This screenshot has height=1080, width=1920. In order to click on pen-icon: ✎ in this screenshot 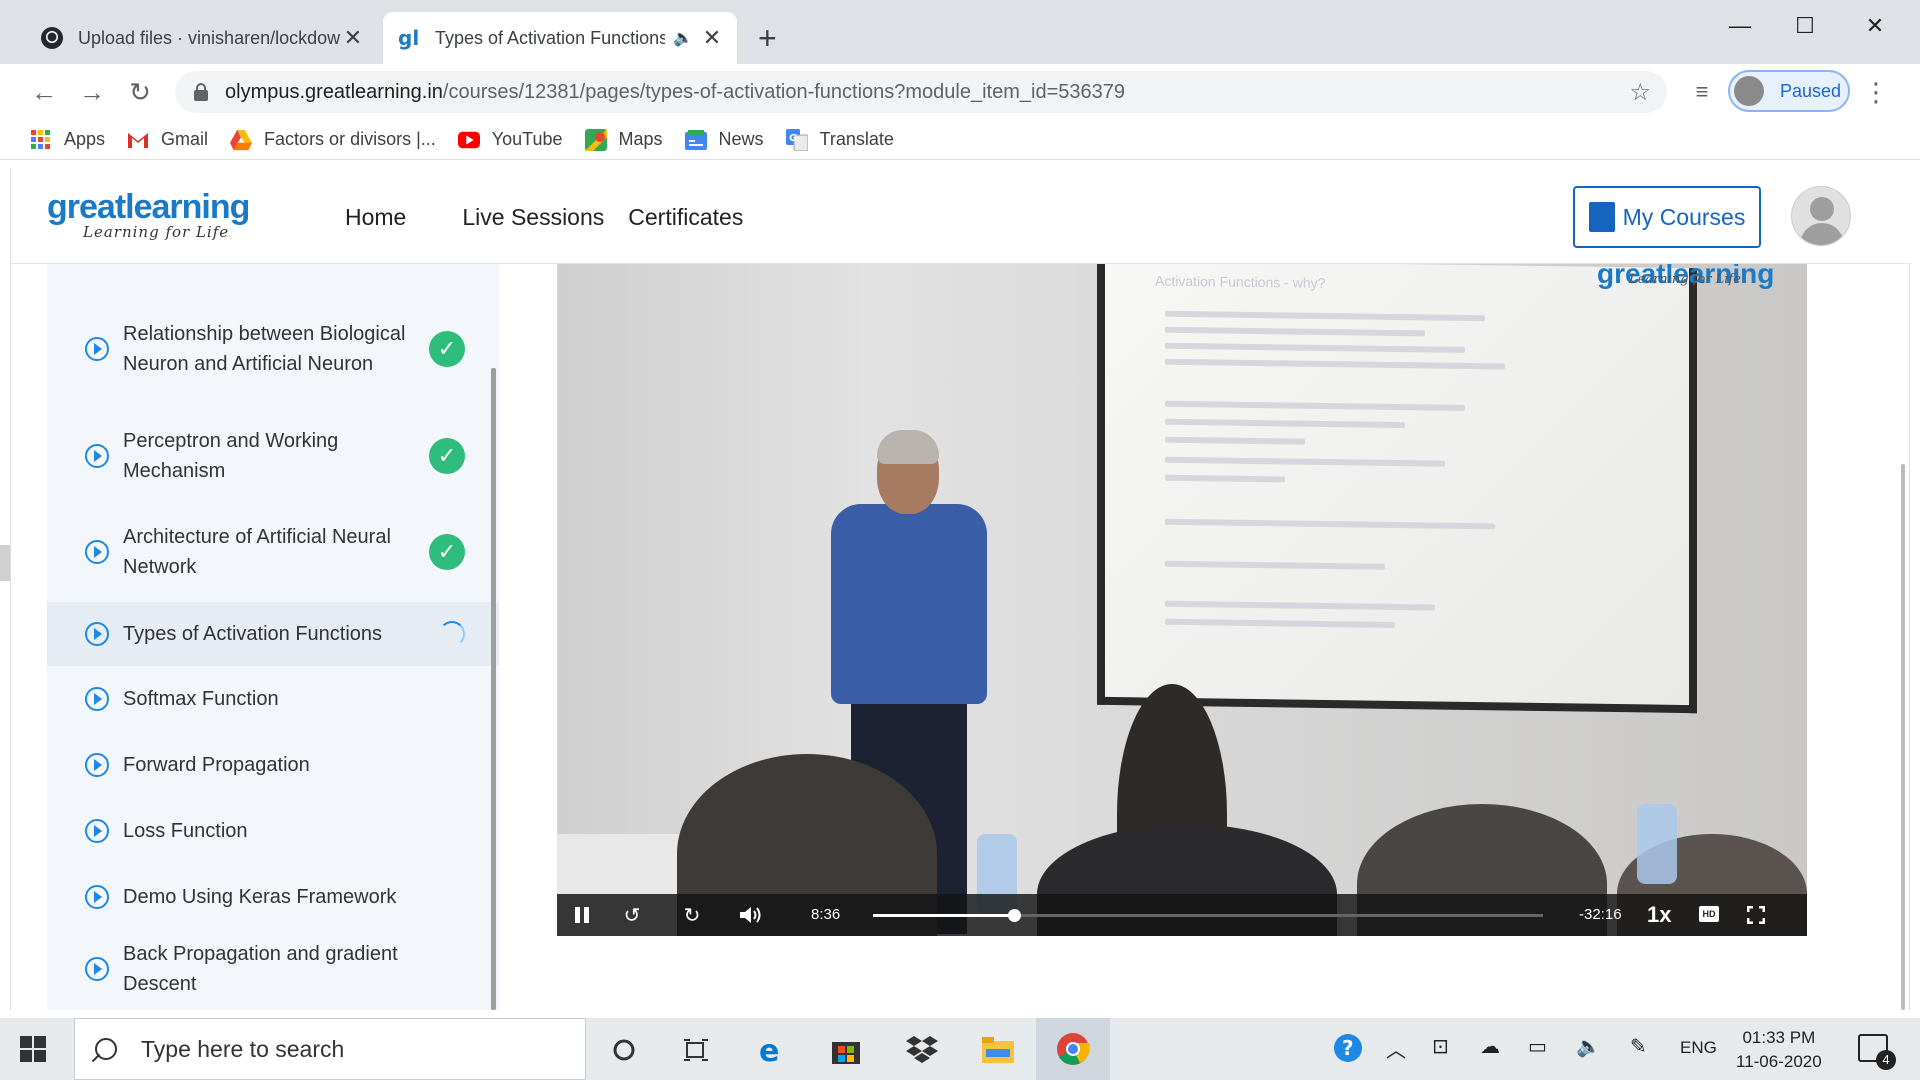, I will do `click(1638, 1046)`.